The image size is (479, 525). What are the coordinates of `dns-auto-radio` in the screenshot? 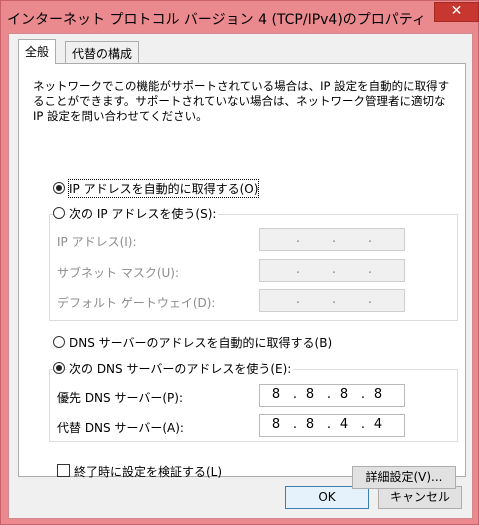 It's located at (59, 342).